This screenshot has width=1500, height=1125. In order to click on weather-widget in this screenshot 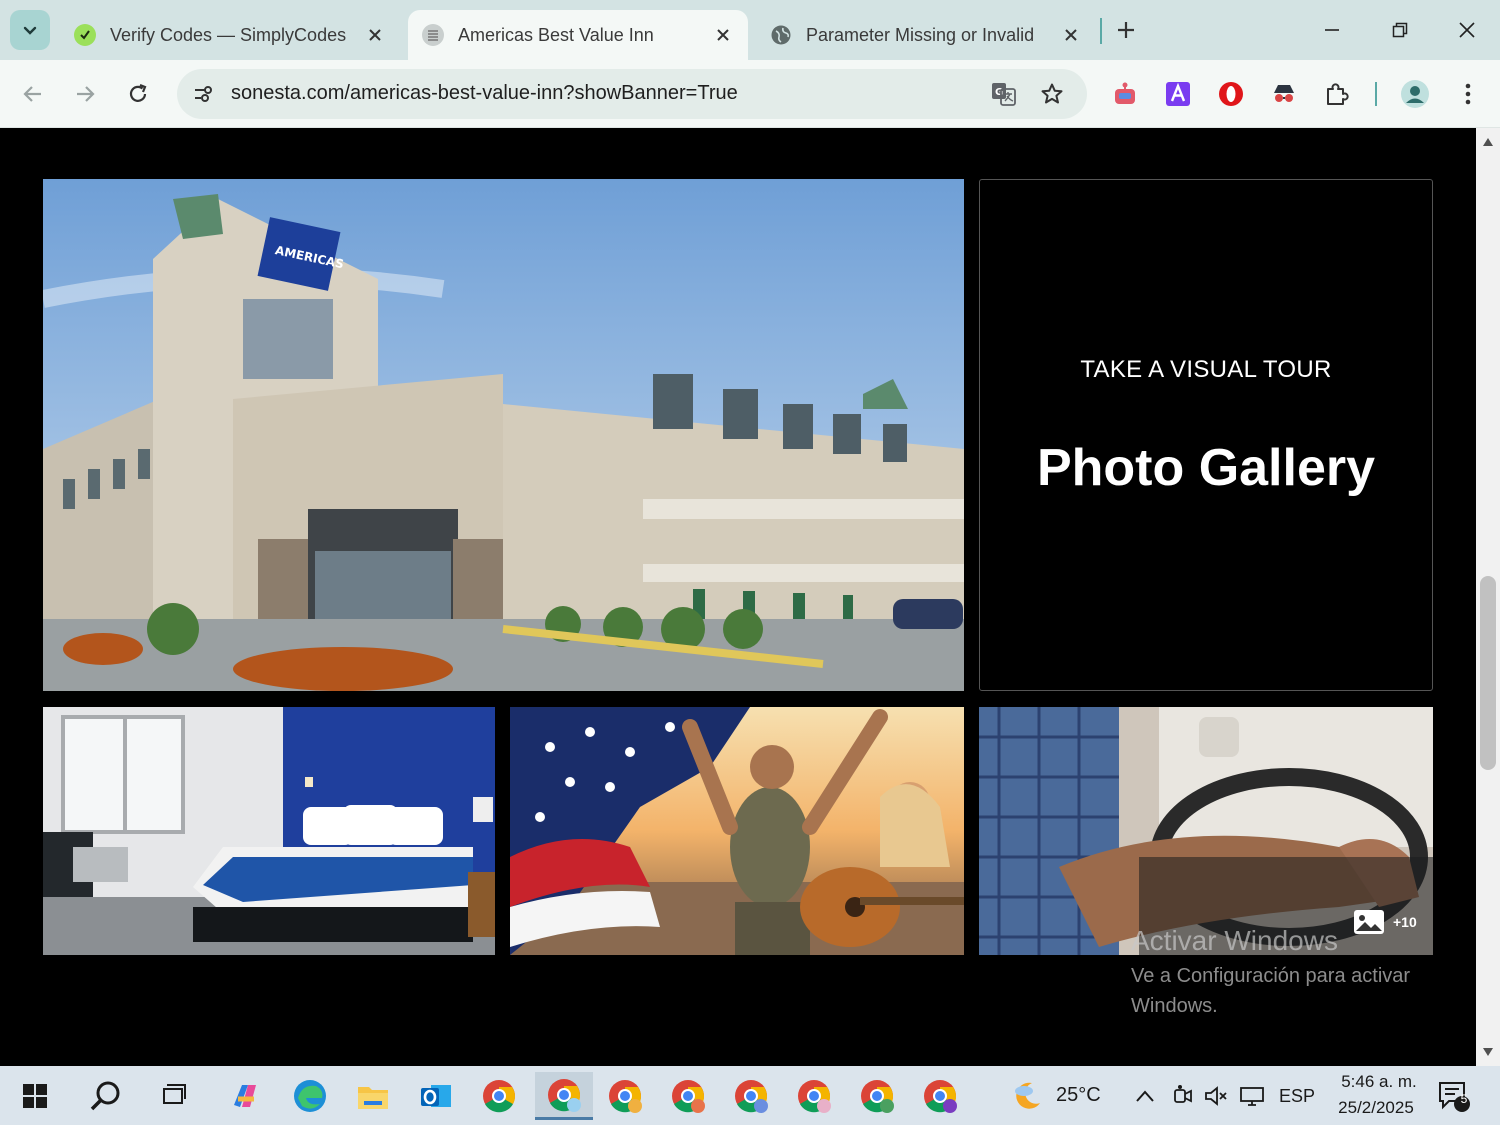, I will do `click(1027, 1096)`.